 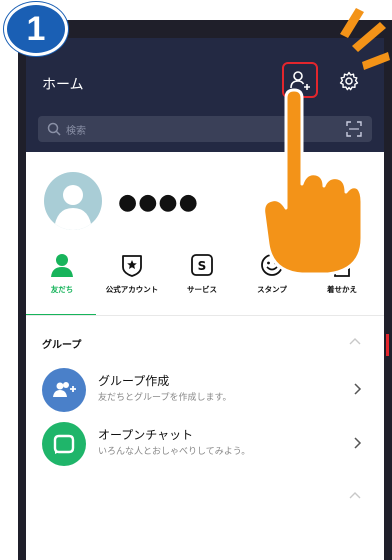 What do you see at coordinates (158, 203) in the screenshot?
I see `profile-name: ●●●●` at bounding box center [158, 203].